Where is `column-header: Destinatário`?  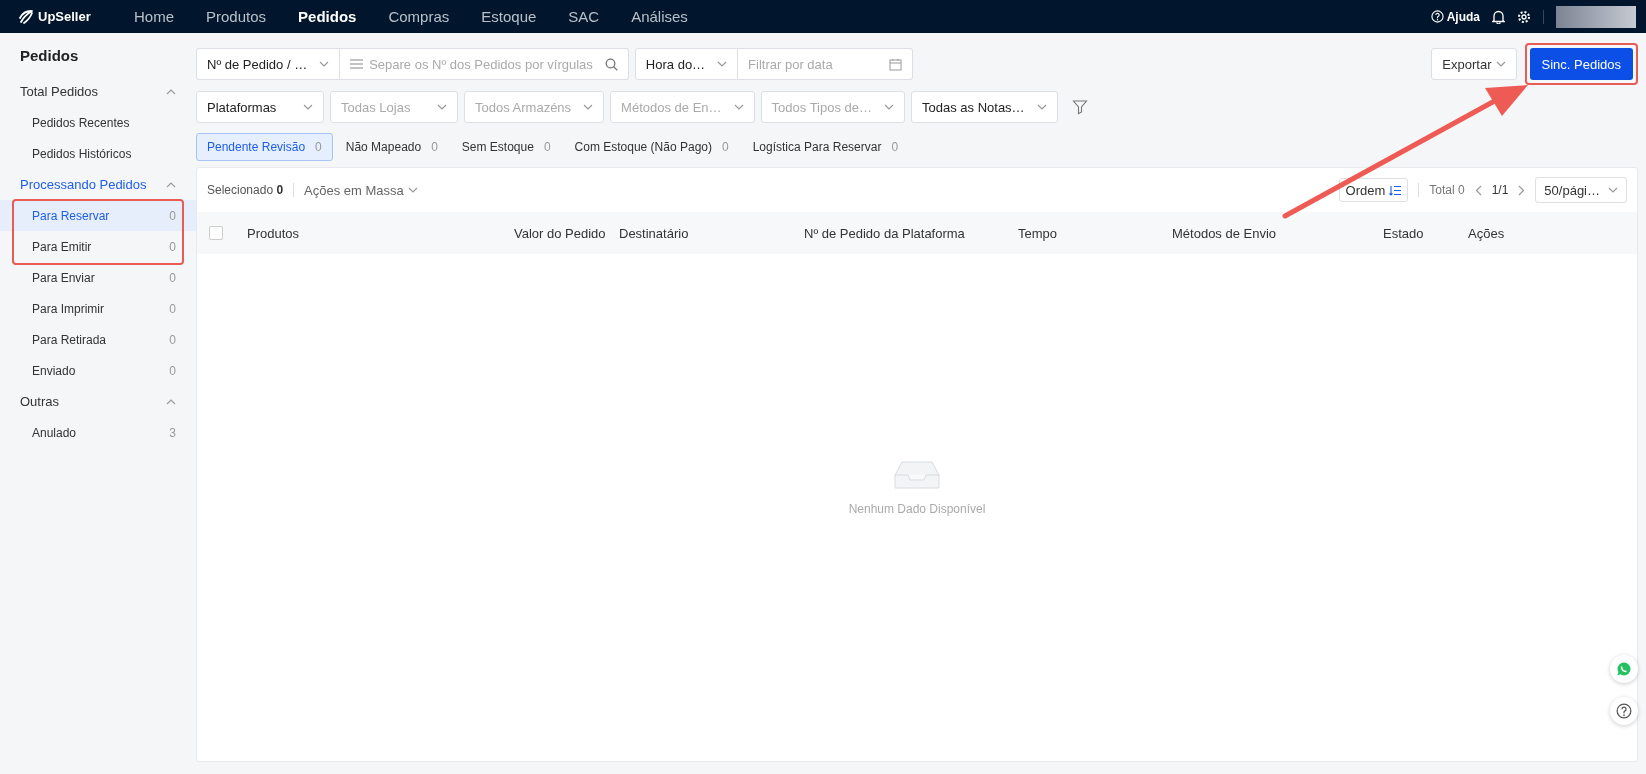 column-header: Destinatário is located at coordinates (654, 233).